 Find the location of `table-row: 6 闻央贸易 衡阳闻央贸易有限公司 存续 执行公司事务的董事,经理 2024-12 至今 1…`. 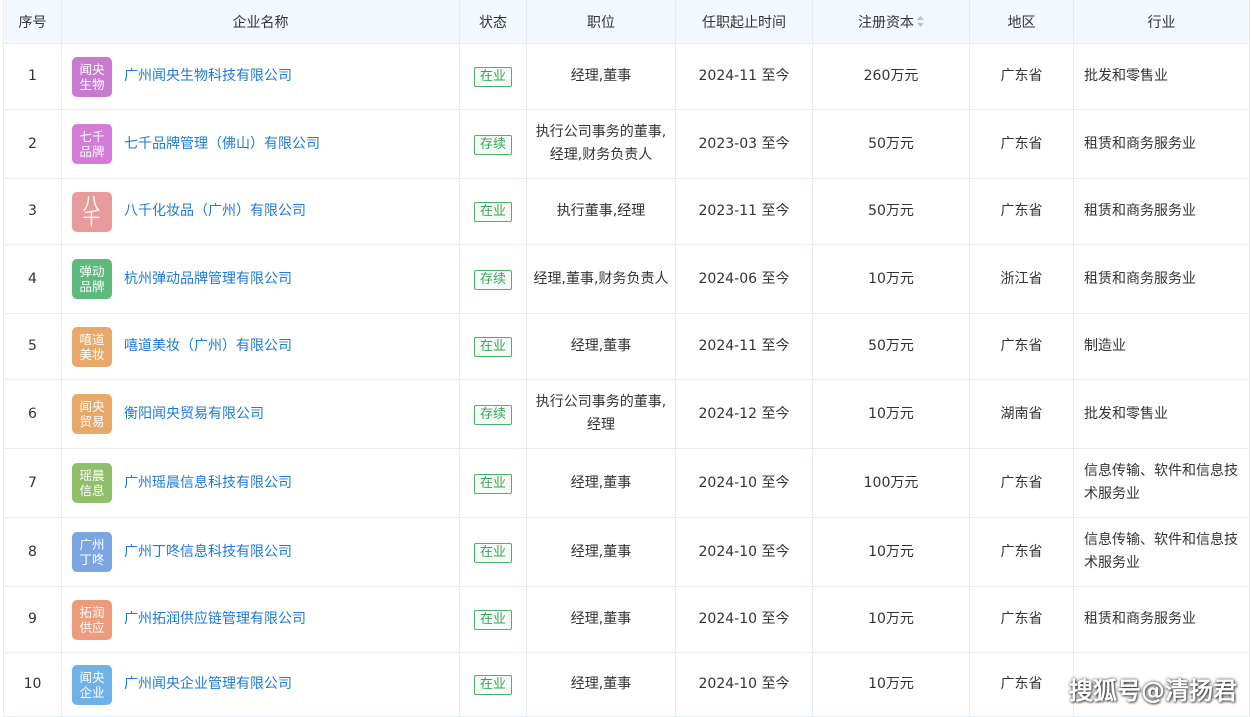

table-row: 6 闻央贸易 衡阳闻央贸易有限公司 存续 执行公司事务的董事,经理 2024-12 至今 1… is located at coordinates (626, 414).